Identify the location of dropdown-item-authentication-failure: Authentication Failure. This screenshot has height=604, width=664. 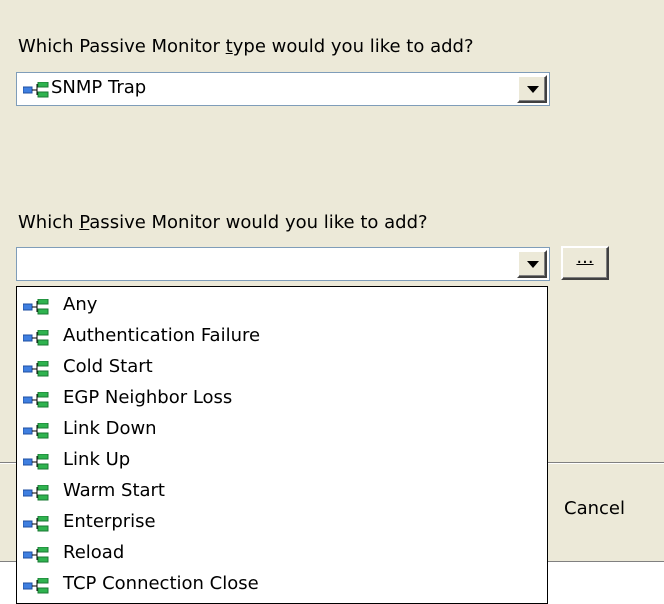
(282, 337).